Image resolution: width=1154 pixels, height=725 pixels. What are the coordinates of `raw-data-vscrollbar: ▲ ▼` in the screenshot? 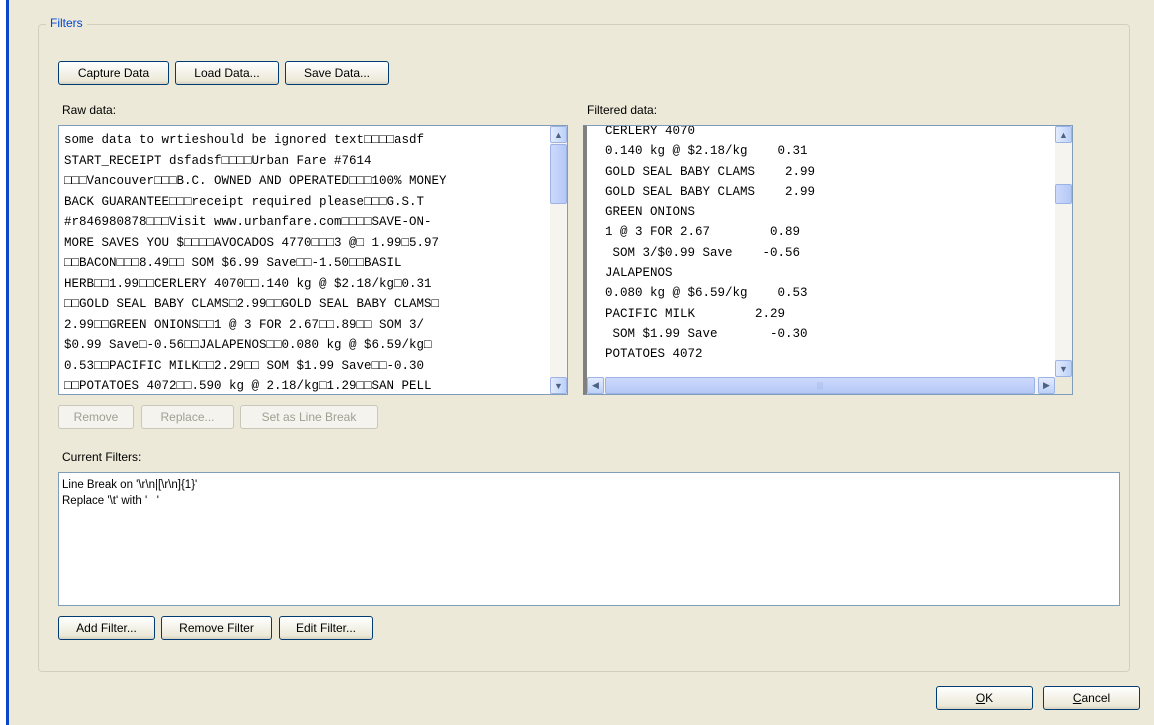 It's located at (558, 260).